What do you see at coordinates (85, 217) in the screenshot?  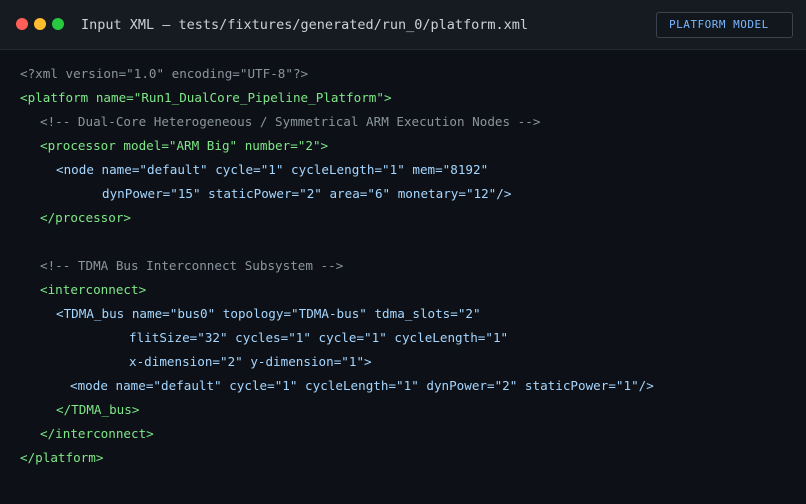 I see `code-line: </processor>` at bounding box center [85, 217].